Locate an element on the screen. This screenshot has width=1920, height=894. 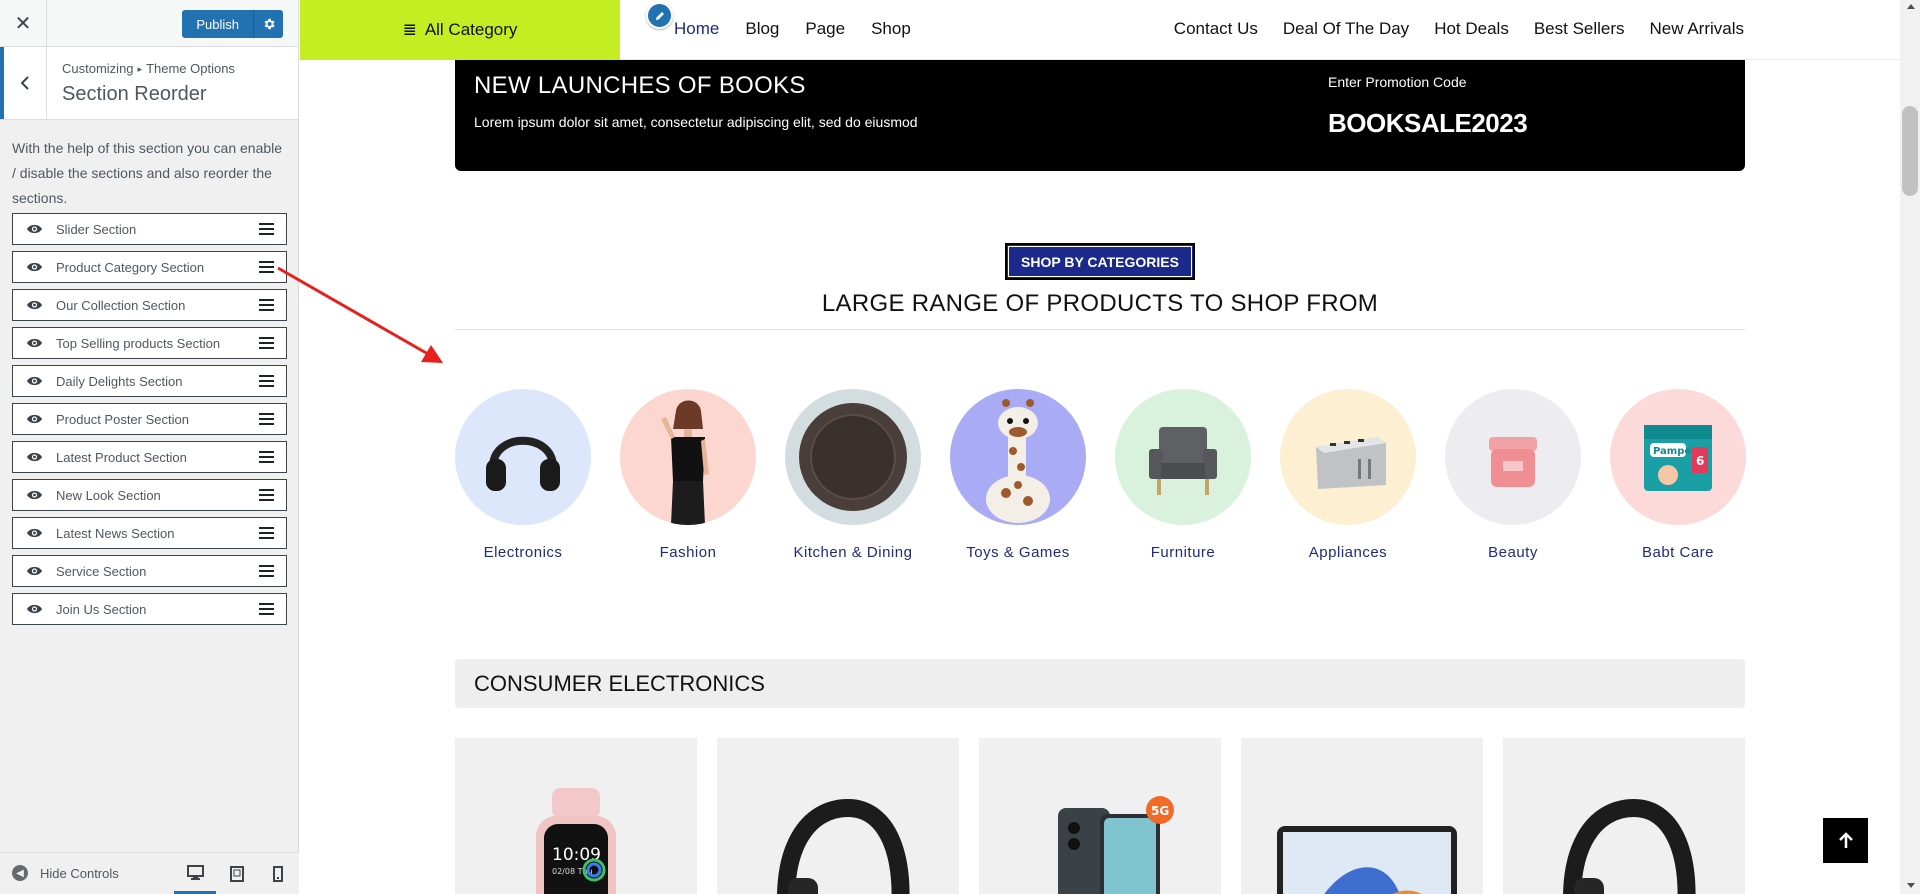
close-customizer-button: ✕ is located at coordinates (23, 23).